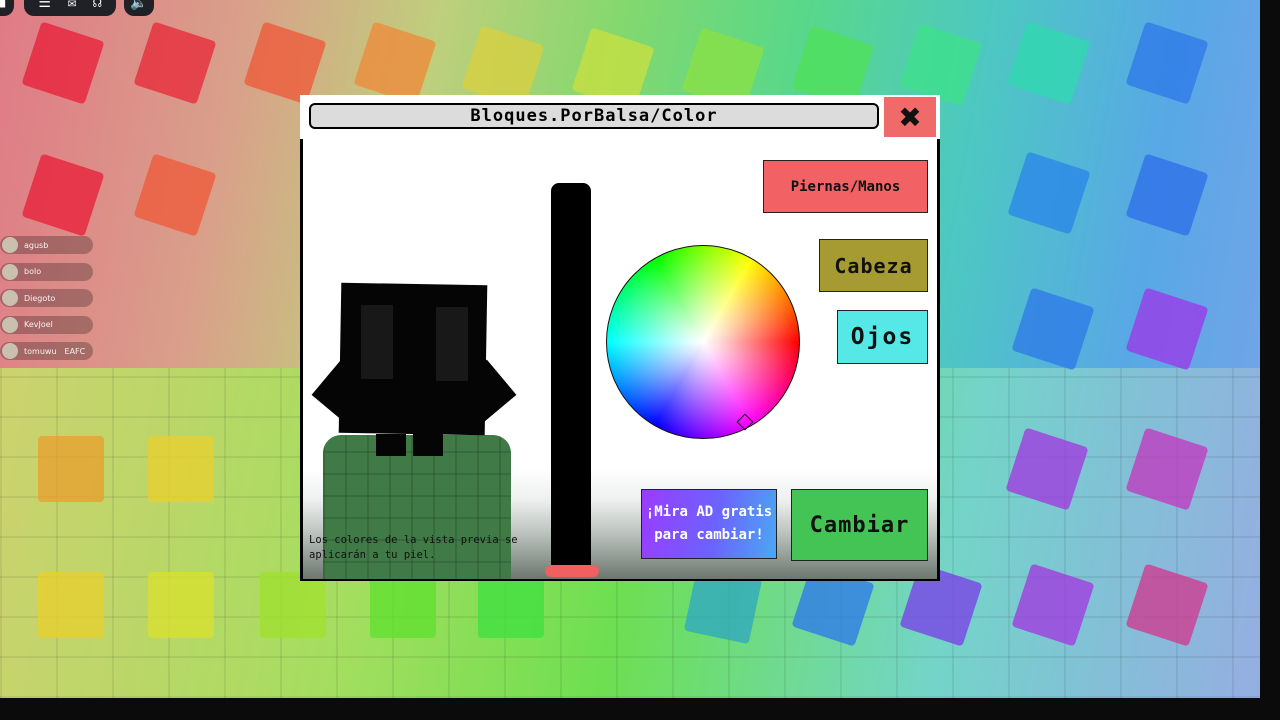 This screenshot has width=1280, height=720. I want to click on chat-icon: ✉, so click(72, 5).